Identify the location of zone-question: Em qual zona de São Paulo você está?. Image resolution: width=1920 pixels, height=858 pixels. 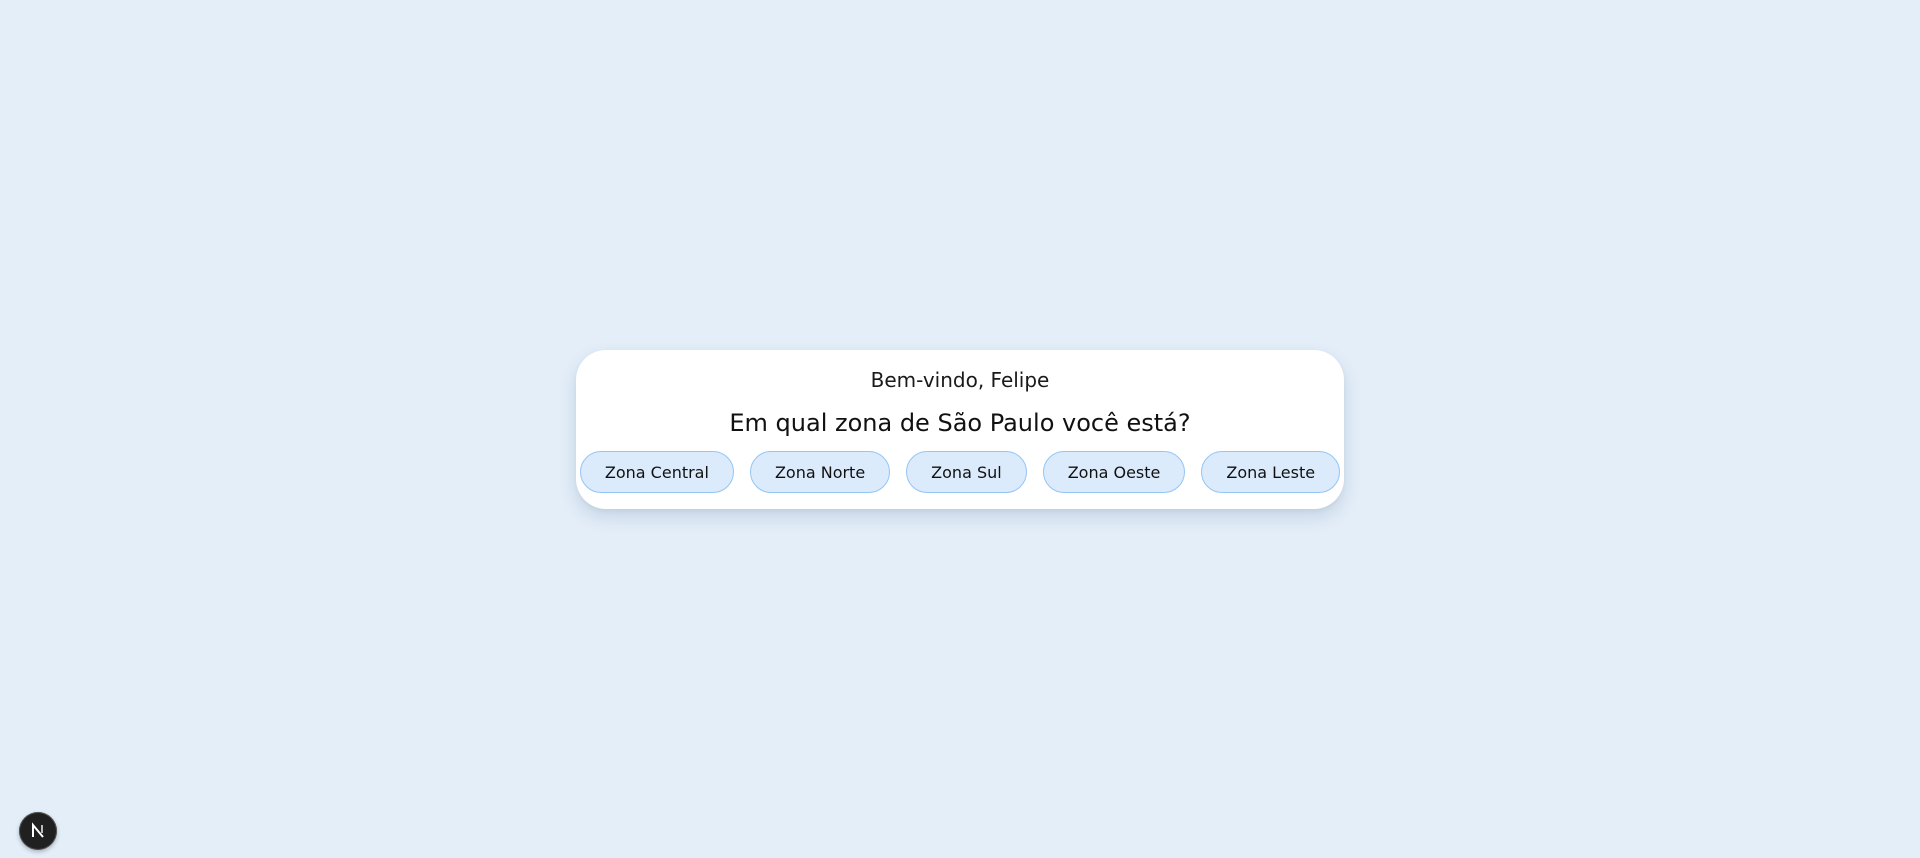
(960, 423).